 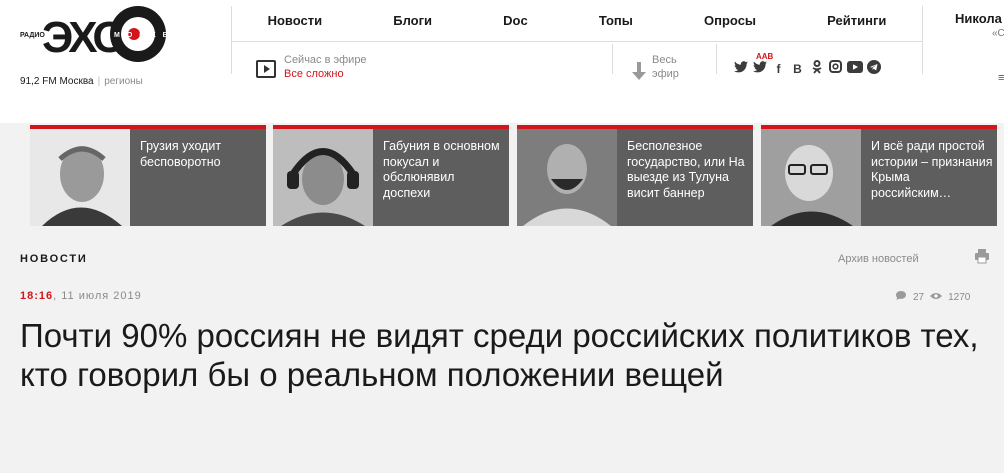 I want to click on section-title: НОВОСТИ, so click(x=54, y=259).